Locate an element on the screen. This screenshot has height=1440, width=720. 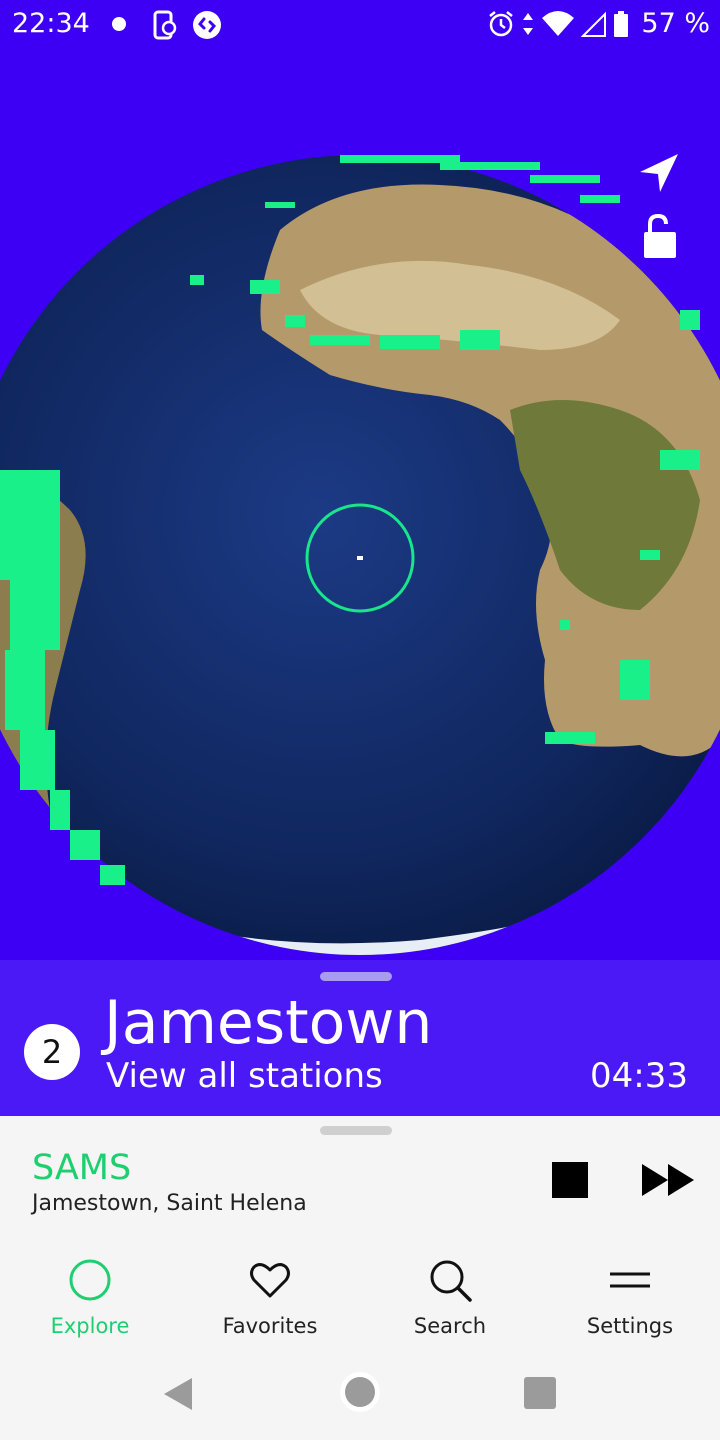
data-arrows-icon is located at coordinates (528, 23).